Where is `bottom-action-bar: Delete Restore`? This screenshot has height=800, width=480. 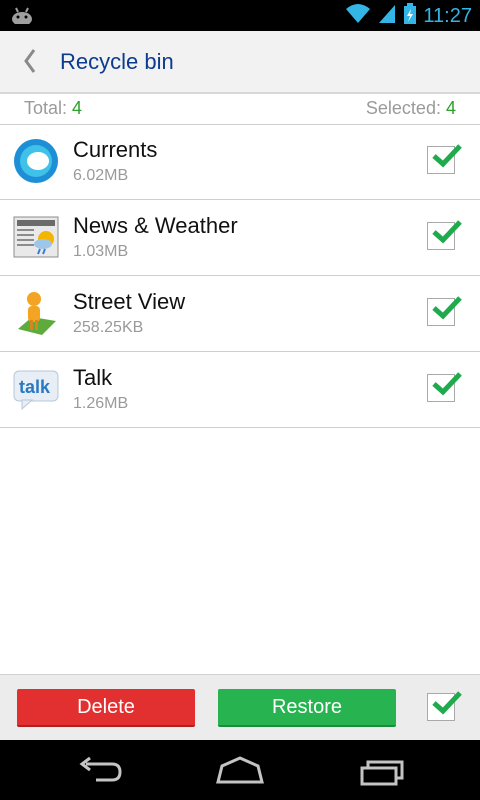
bottom-action-bar: Delete Restore is located at coordinates (240, 707).